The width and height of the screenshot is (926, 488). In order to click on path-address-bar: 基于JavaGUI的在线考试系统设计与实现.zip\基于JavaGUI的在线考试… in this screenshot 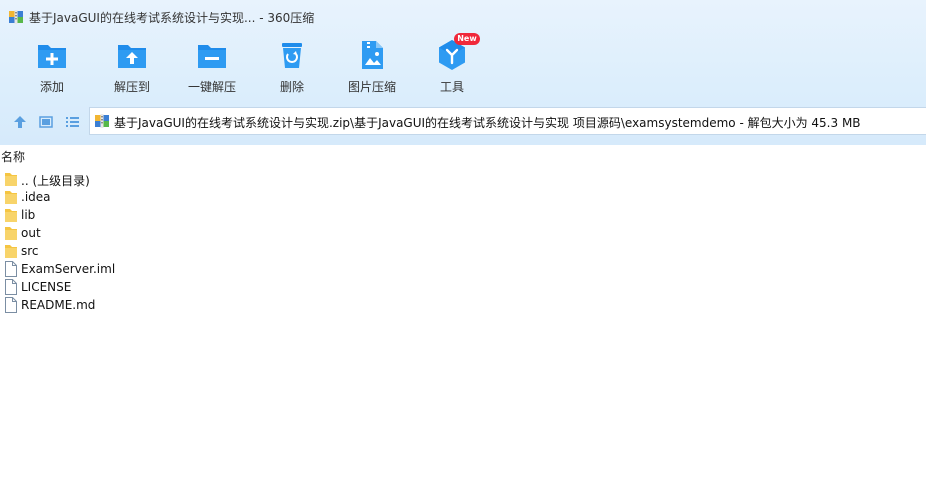, I will do `click(507, 121)`.